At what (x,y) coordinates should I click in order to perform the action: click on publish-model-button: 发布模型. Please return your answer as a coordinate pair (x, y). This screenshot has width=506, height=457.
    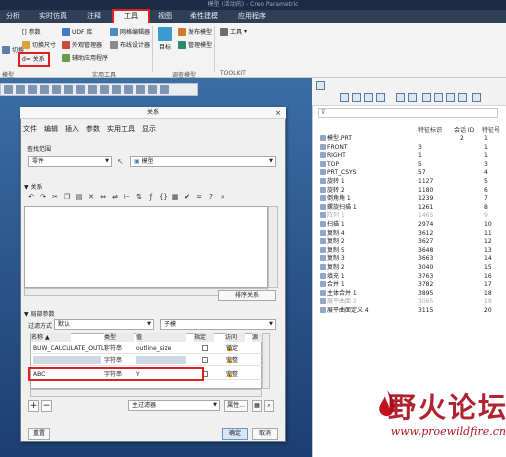
    Looking at the image, I should click on (195, 31).